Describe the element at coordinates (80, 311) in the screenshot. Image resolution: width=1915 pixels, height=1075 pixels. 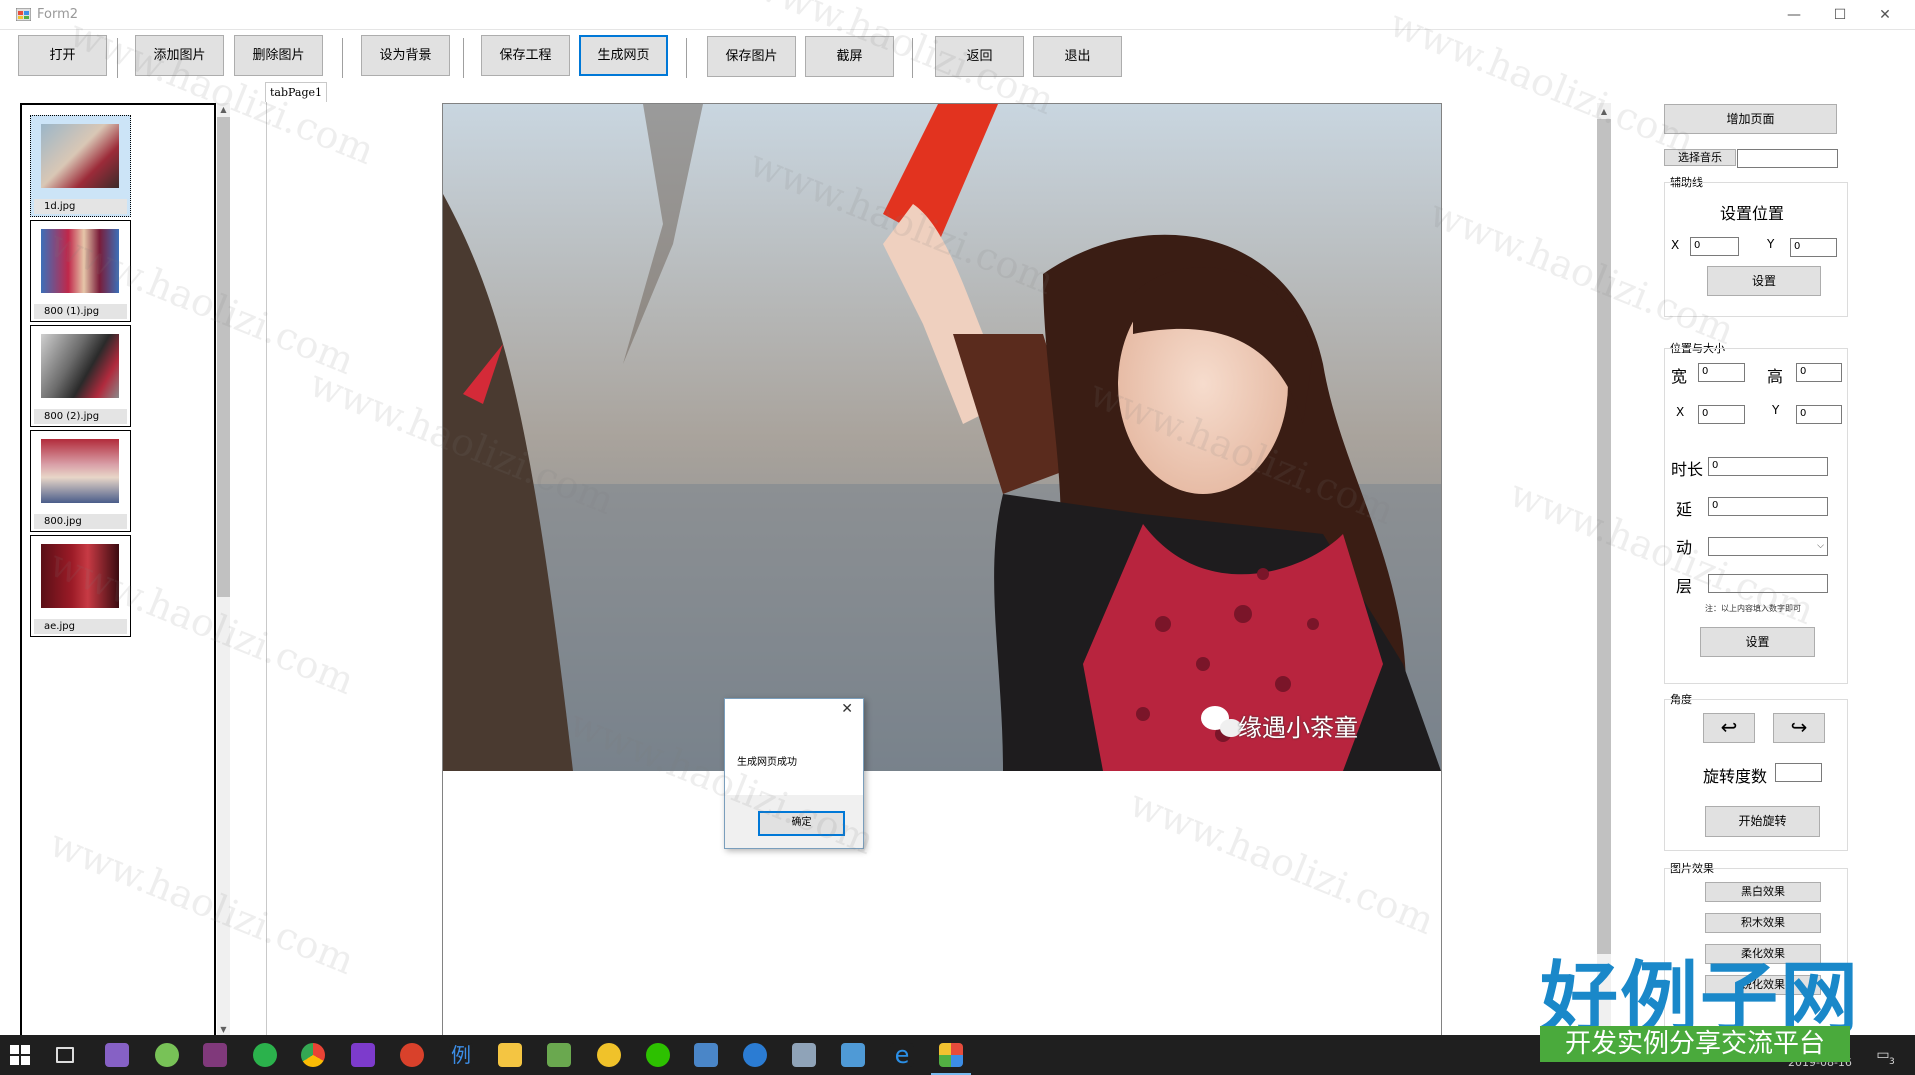
I see `thumbnail-caption: 800 (1).jpg` at that location.